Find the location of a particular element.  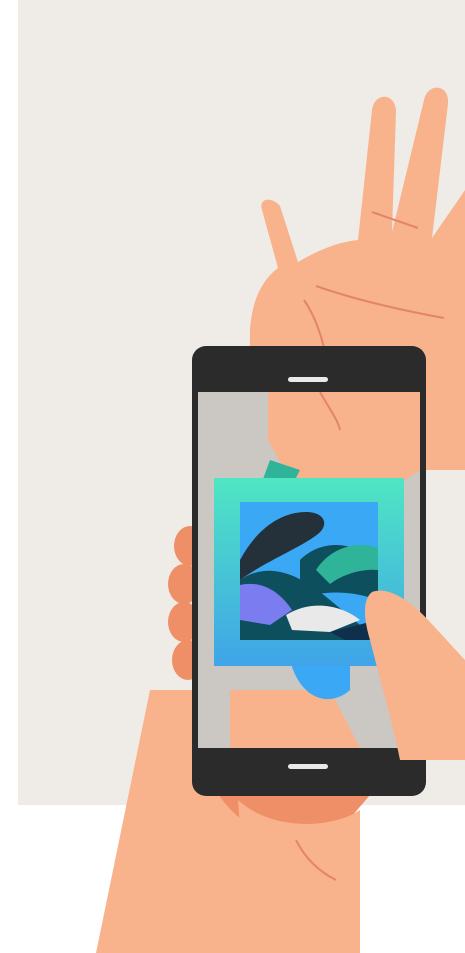

phone-home-bar is located at coordinates (308, 766).